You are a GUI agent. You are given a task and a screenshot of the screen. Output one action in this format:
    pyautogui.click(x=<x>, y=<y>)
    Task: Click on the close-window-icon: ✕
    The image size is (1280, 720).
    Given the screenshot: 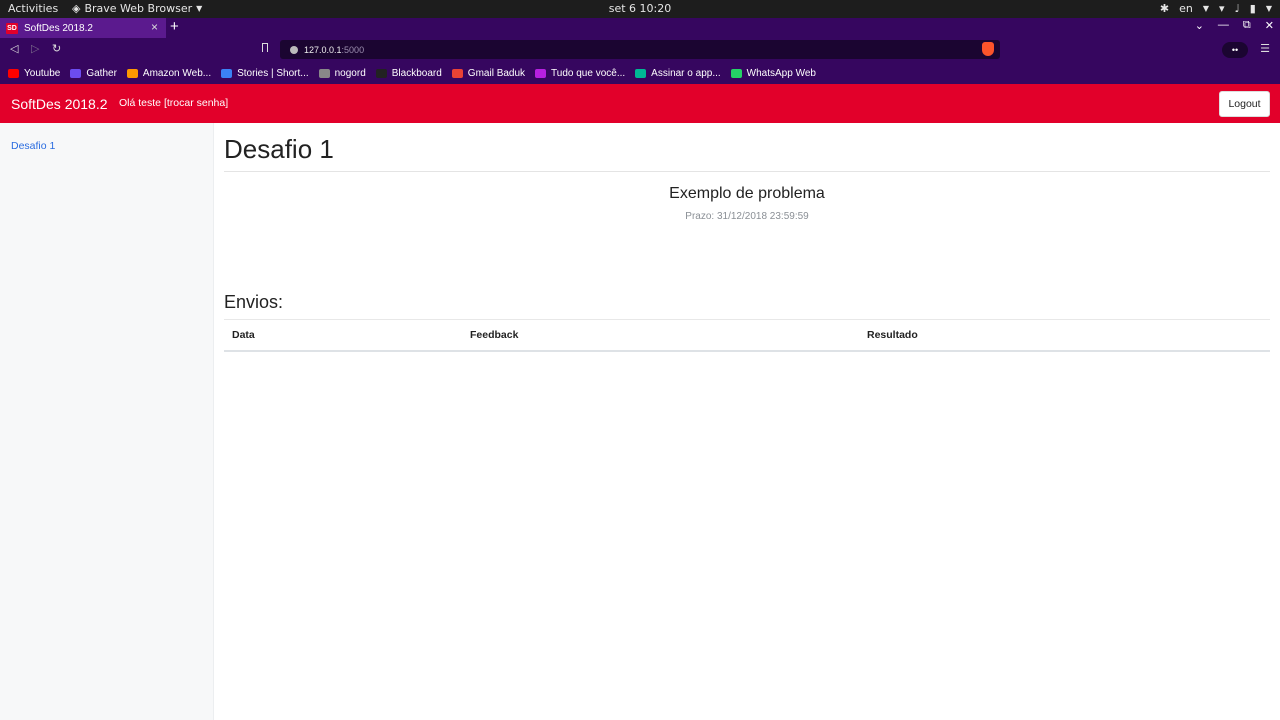 What is the action you would take?
    pyautogui.click(x=1269, y=25)
    